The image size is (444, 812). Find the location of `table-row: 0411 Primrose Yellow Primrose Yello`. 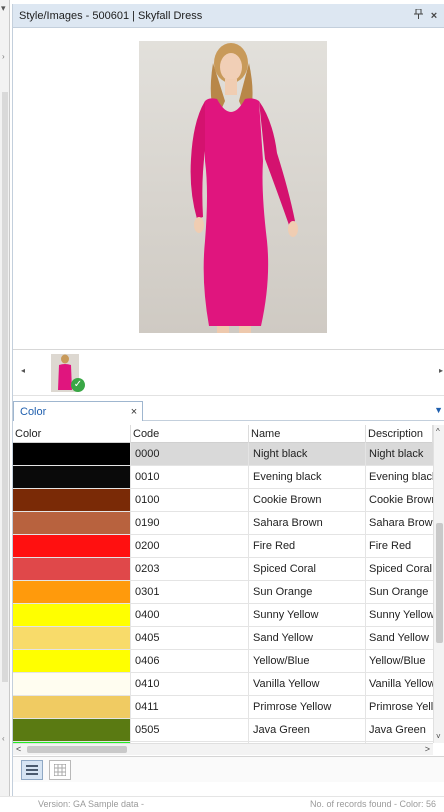

table-row: 0411 Primrose Yellow Primrose Yello is located at coordinates (223, 707).